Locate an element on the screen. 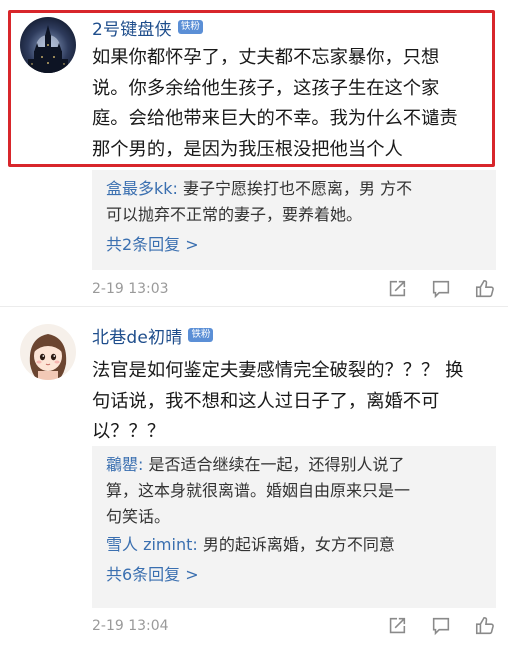 Image resolution: width=508 pixels, height=654 pixels. username: 2号键盘侠 is located at coordinates (132, 27).